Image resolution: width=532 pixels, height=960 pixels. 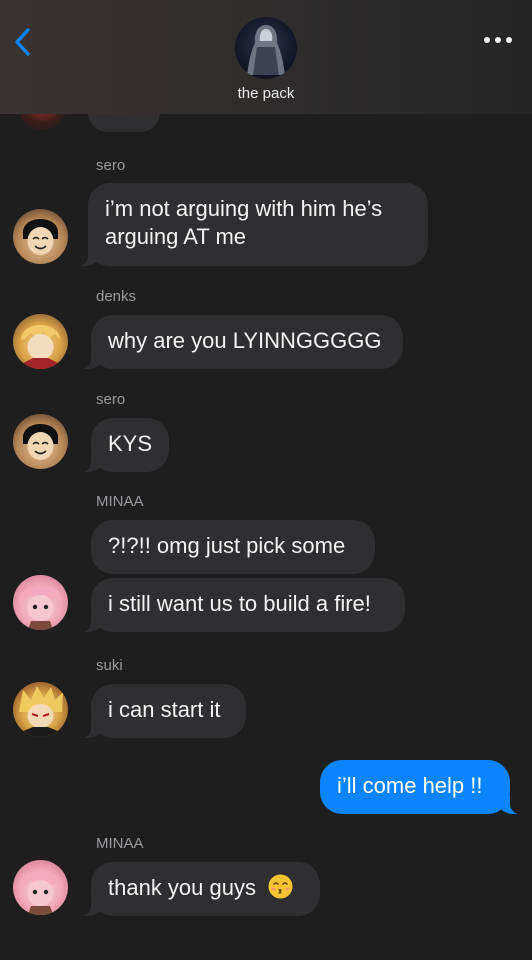 I want to click on sender-label: suki, so click(x=109, y=665).